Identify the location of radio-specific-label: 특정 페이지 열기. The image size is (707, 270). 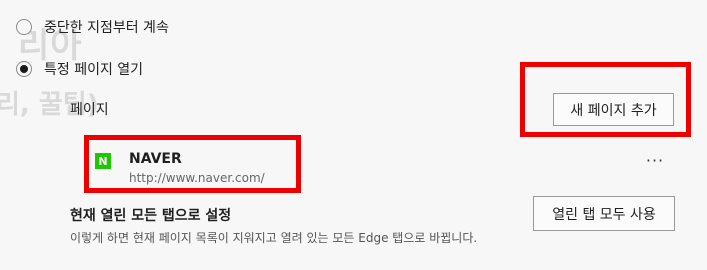
(94, 70).